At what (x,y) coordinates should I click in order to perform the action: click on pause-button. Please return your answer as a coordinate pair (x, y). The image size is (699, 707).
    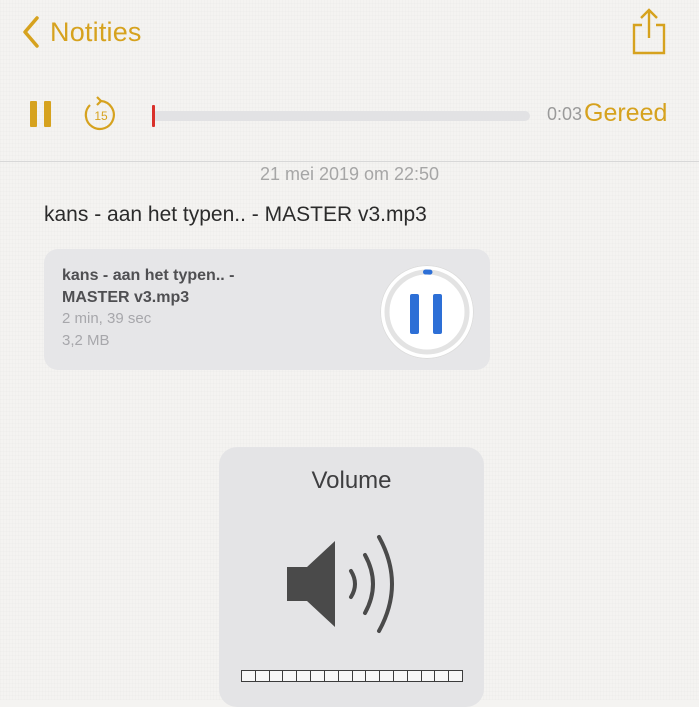
    Looking at the image, I should click on (41, 114).